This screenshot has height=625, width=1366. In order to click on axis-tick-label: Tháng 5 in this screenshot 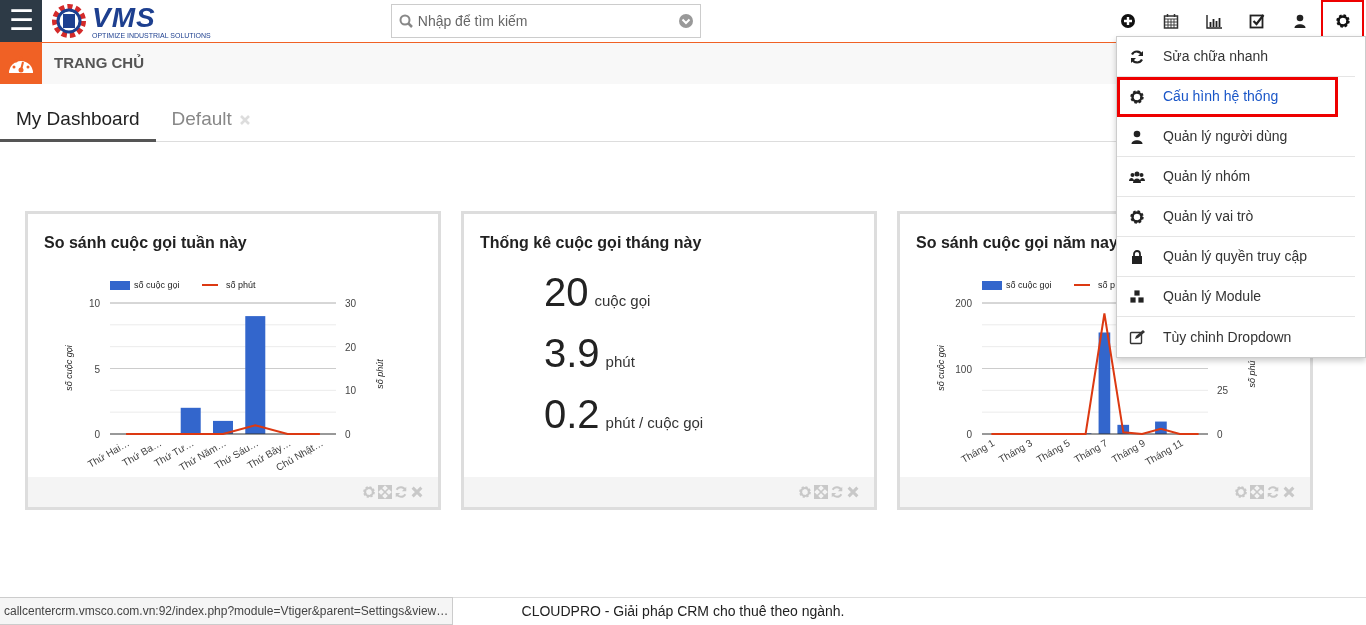, I will do `click(1053, 451)`.